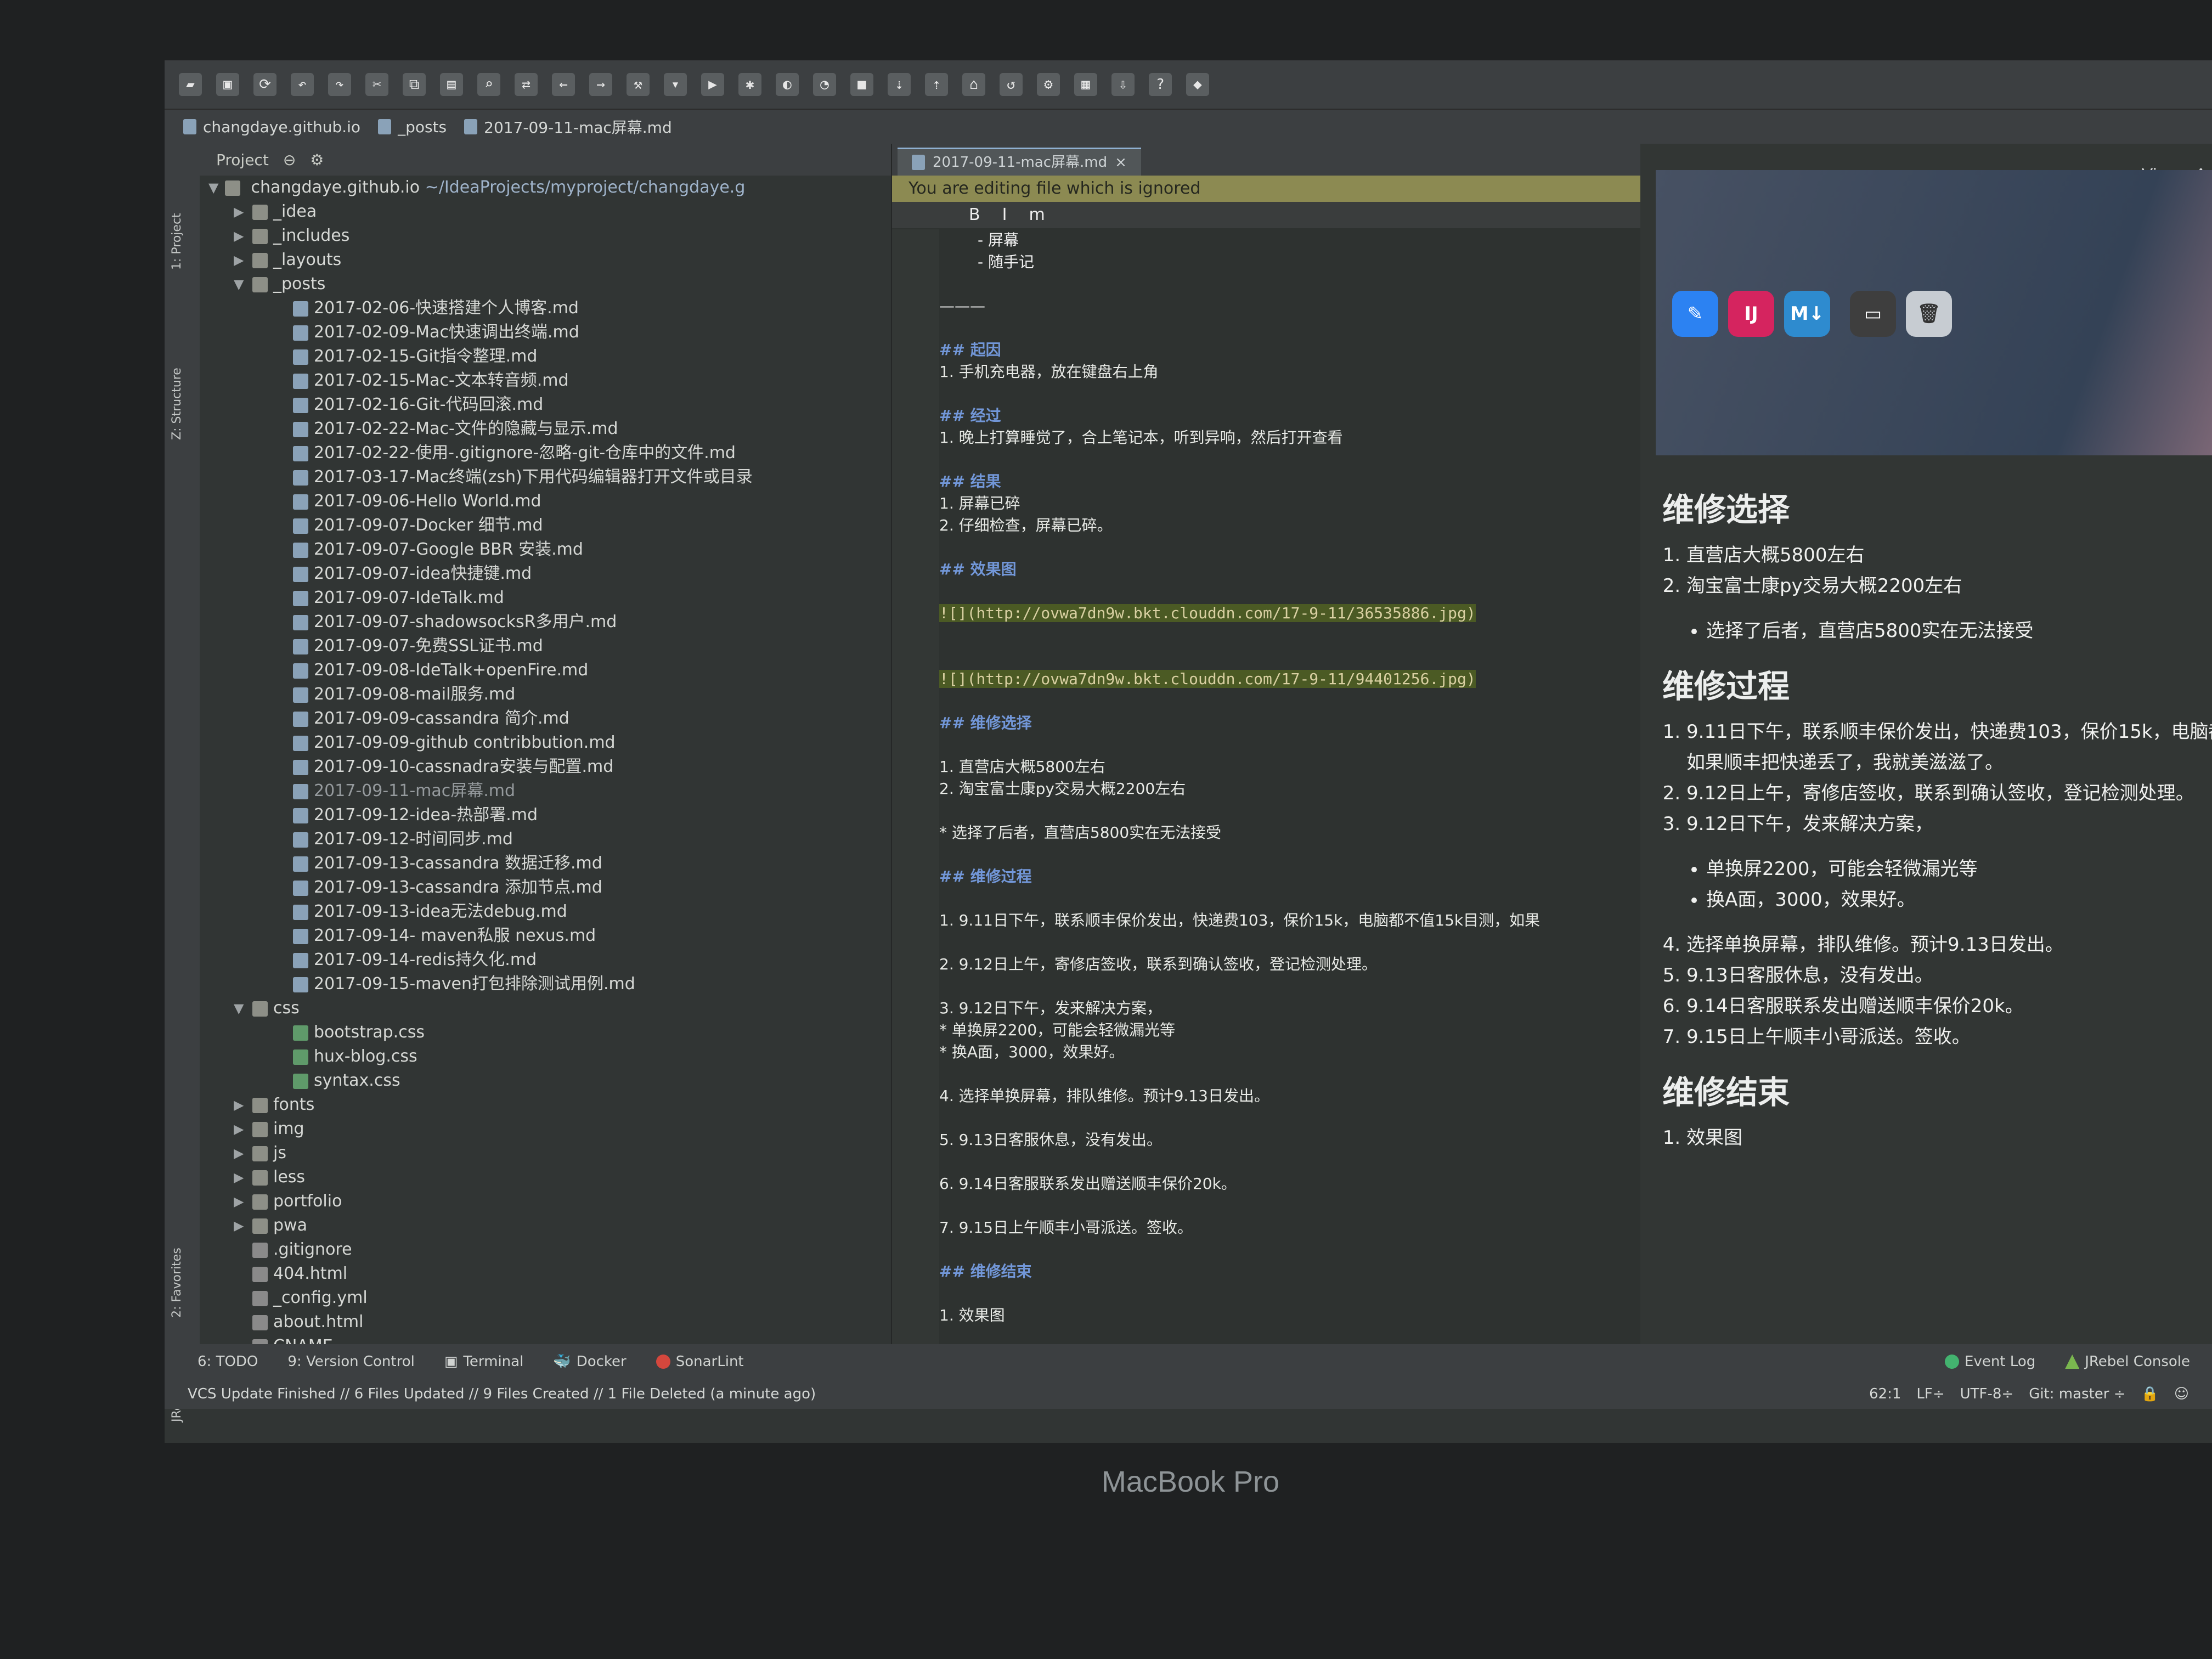 The height and width of the screenshot is (1659, 2212). I want to click on vcs-commit-icon: ⇡, so click(936, 84).